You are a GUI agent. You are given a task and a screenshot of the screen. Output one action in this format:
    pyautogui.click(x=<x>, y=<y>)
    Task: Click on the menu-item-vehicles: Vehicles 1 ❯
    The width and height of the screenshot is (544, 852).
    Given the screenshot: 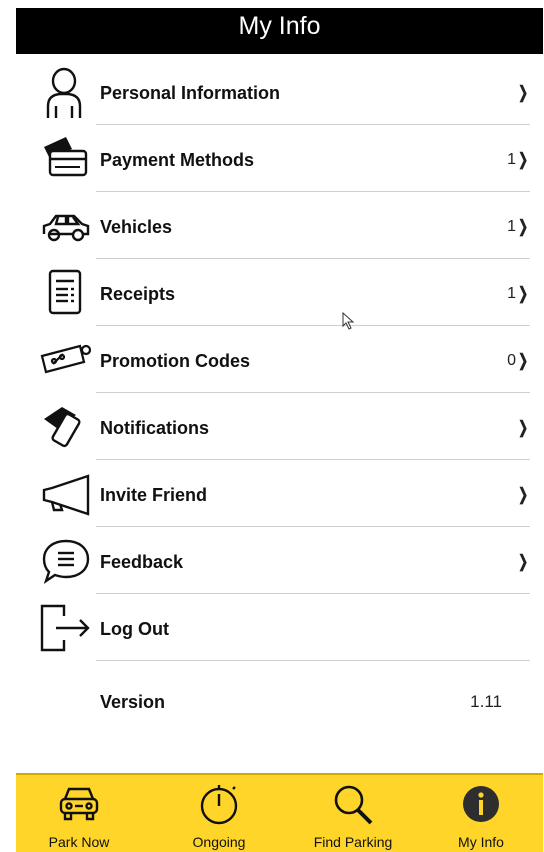 What is the action you would take?
    pyautogui.click(x=272, y=225)
    